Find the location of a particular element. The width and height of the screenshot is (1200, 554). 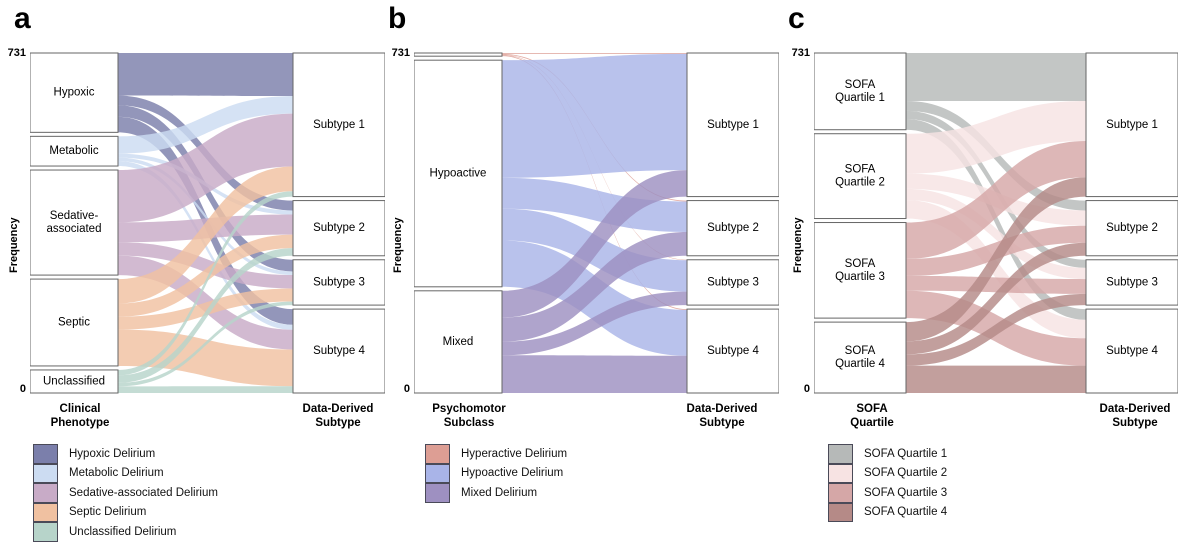

sankey-node-label: Metabolic is located at coordinates (73, 151).